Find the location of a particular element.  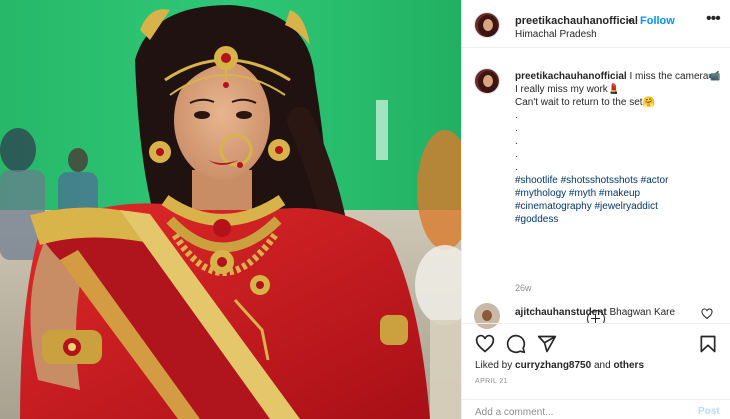

caption-line-2: Can't wait to return to the set🤗 is located at coordinates (585, 102).